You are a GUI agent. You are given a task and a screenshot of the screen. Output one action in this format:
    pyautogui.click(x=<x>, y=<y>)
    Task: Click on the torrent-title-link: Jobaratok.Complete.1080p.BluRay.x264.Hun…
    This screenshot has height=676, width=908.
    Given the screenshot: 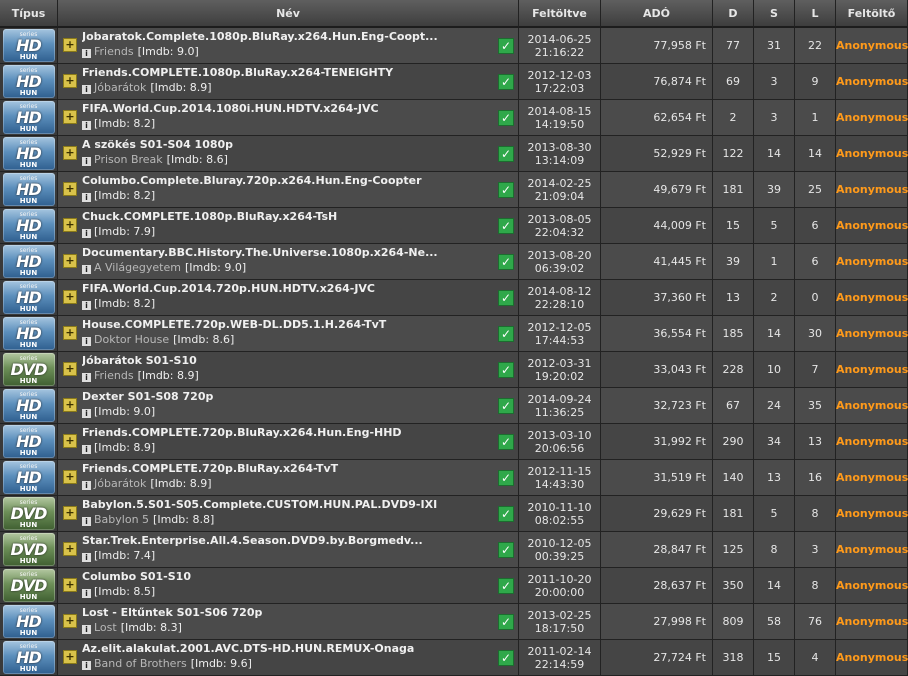 What is the action you would take?
    pyautogui.click(x=292, y=36)
    